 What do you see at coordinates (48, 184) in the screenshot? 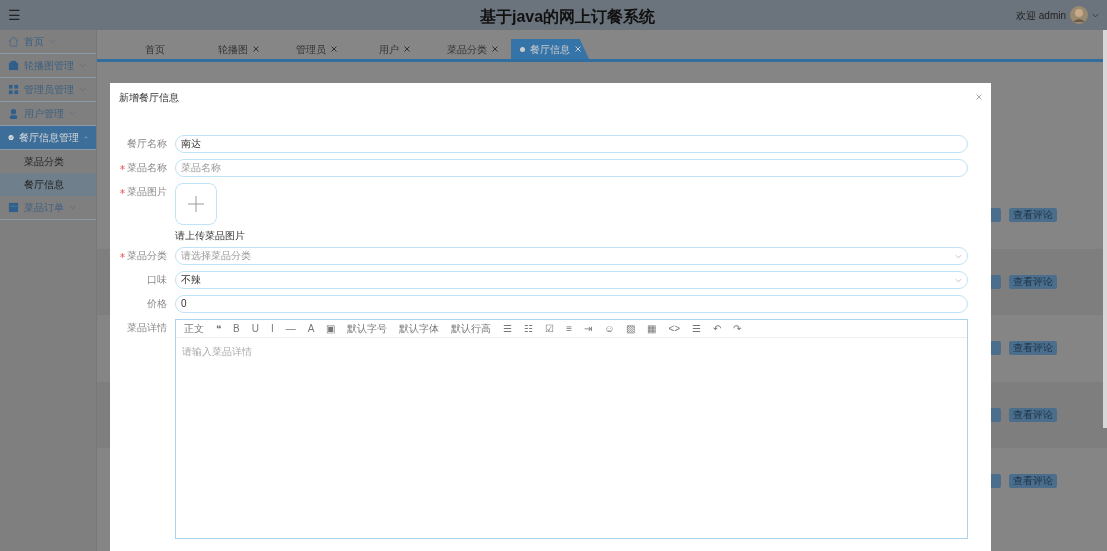
I see `submenu-item: 餐厅信息` at bounding box center [48, 184].